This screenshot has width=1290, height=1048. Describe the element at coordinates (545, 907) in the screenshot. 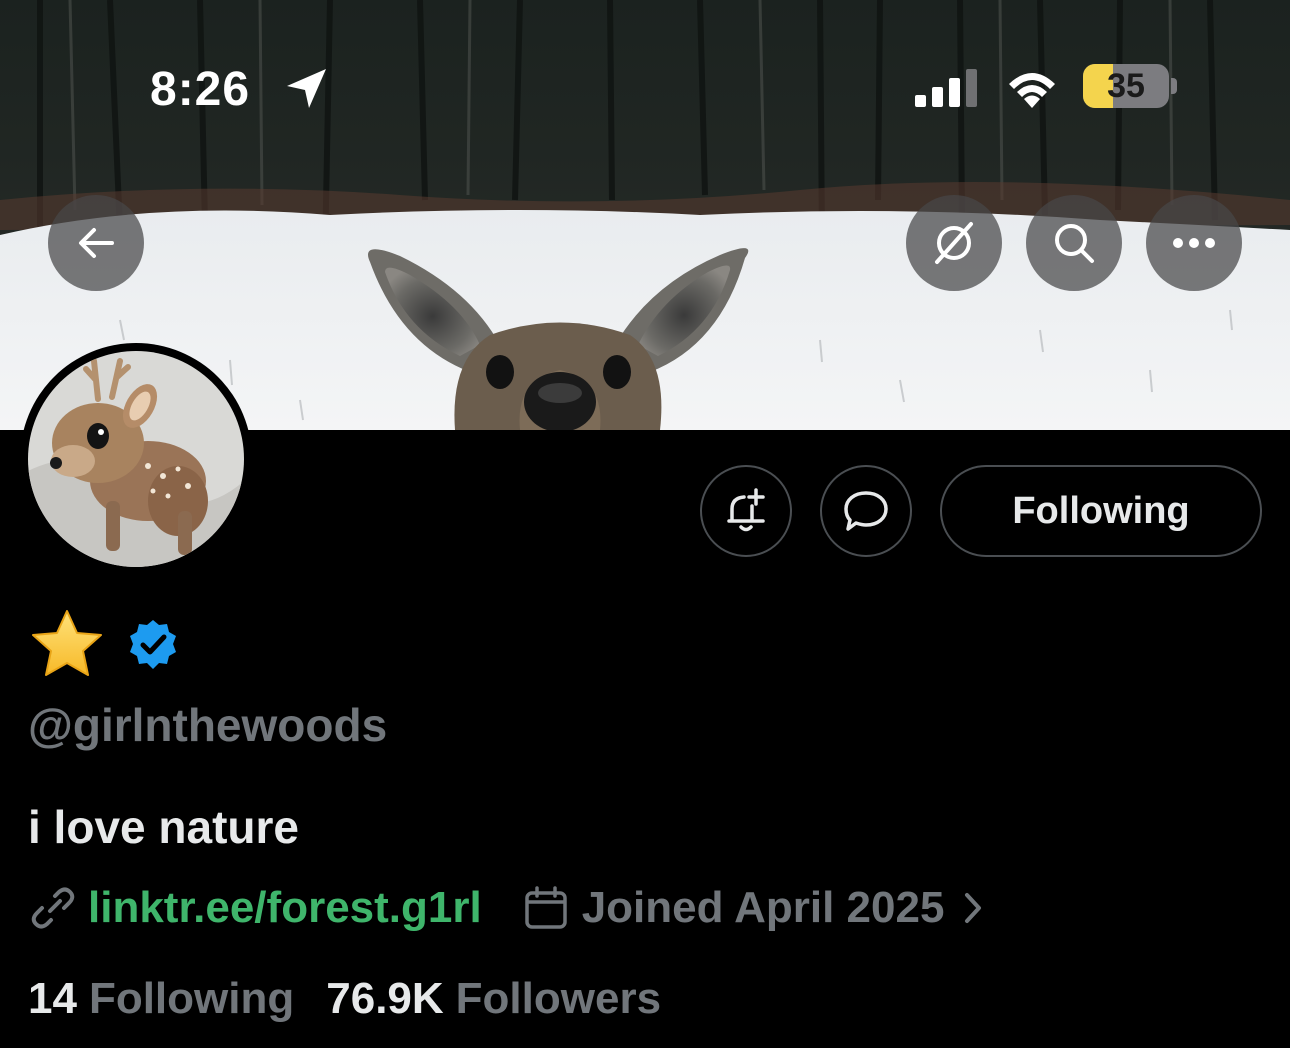

I see `calendar-icon` at that location.